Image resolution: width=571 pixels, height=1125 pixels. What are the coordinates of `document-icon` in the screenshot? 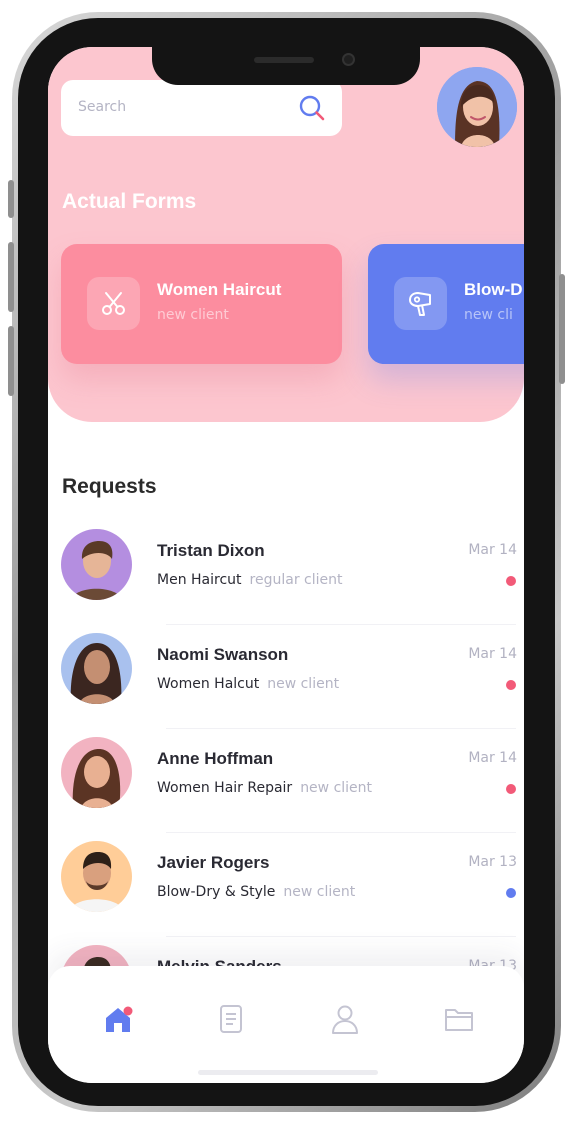 It's located at (231, 1019).